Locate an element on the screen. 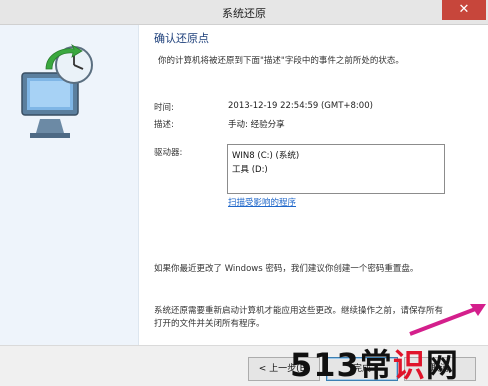 The height and width of the screenshot is (386, 488). watermark-logo: 513常识网 is located at coordinates (388, 362).